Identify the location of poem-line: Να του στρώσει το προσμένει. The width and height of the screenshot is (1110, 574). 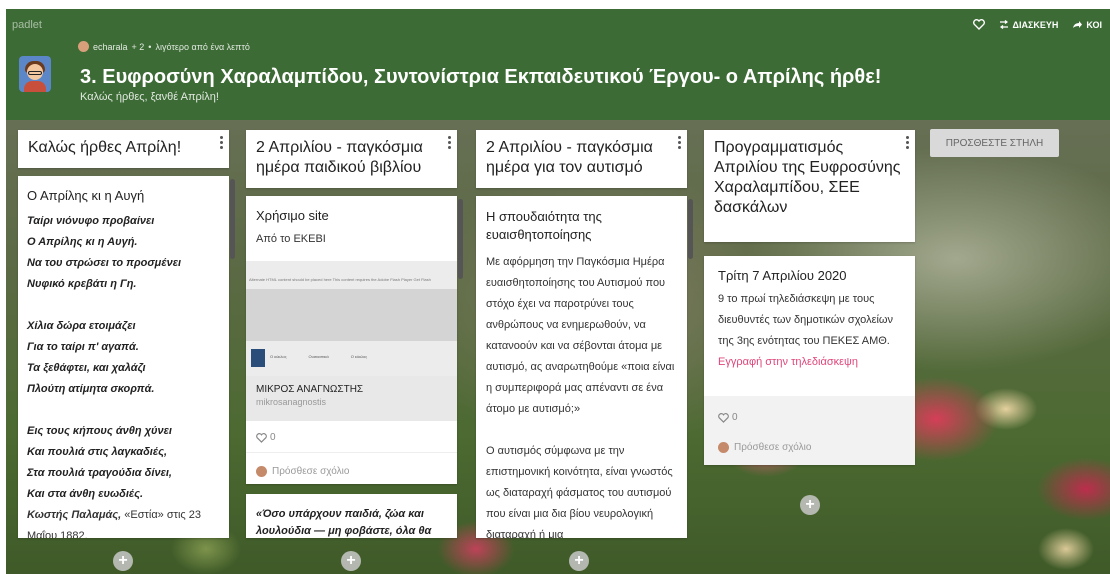
(104, 263).